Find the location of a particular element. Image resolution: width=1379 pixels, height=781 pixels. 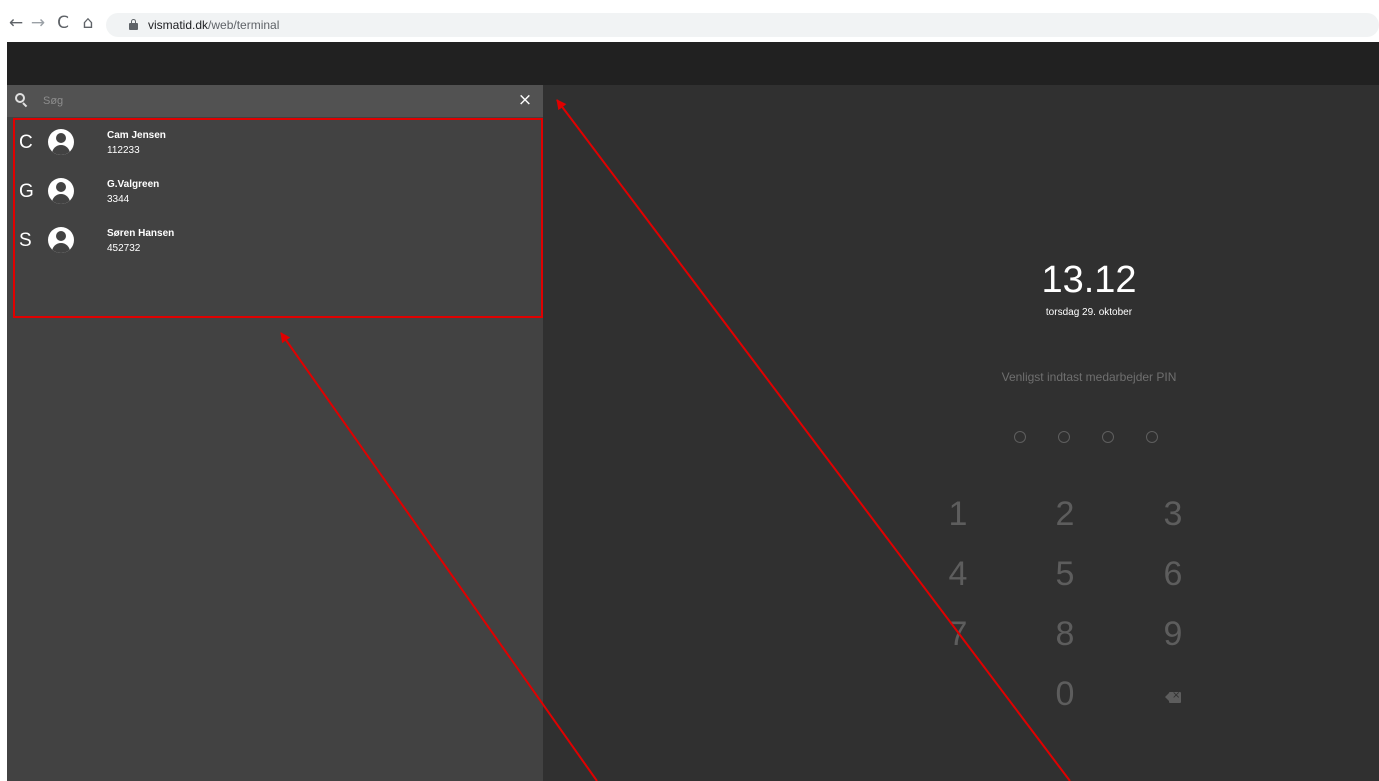

search-icon is located at coordinates (22, 100).